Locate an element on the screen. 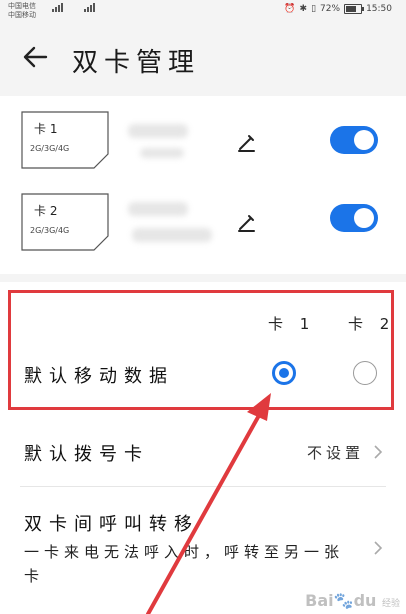  edit-sim-2-button is located at coordinates (247, 223).